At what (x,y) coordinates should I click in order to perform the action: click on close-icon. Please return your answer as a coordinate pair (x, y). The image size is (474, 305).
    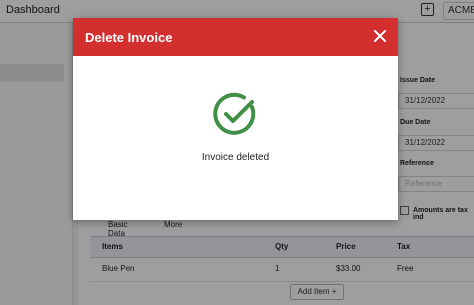
    Looking at the image, I should click on (380, 36).